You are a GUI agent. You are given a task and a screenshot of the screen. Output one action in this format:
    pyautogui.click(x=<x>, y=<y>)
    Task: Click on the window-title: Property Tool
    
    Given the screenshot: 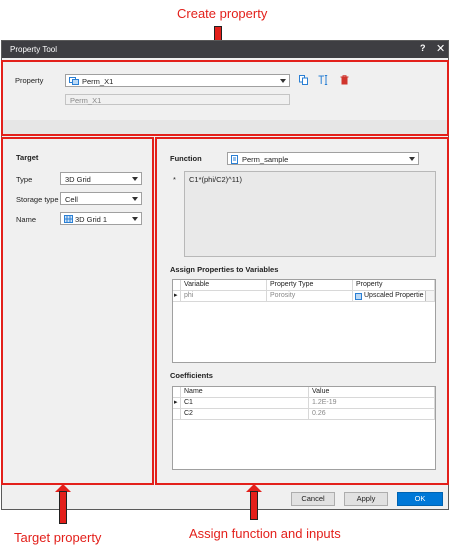 What is the action you would take?
    pyautogui.click(x=33, y=49)
    